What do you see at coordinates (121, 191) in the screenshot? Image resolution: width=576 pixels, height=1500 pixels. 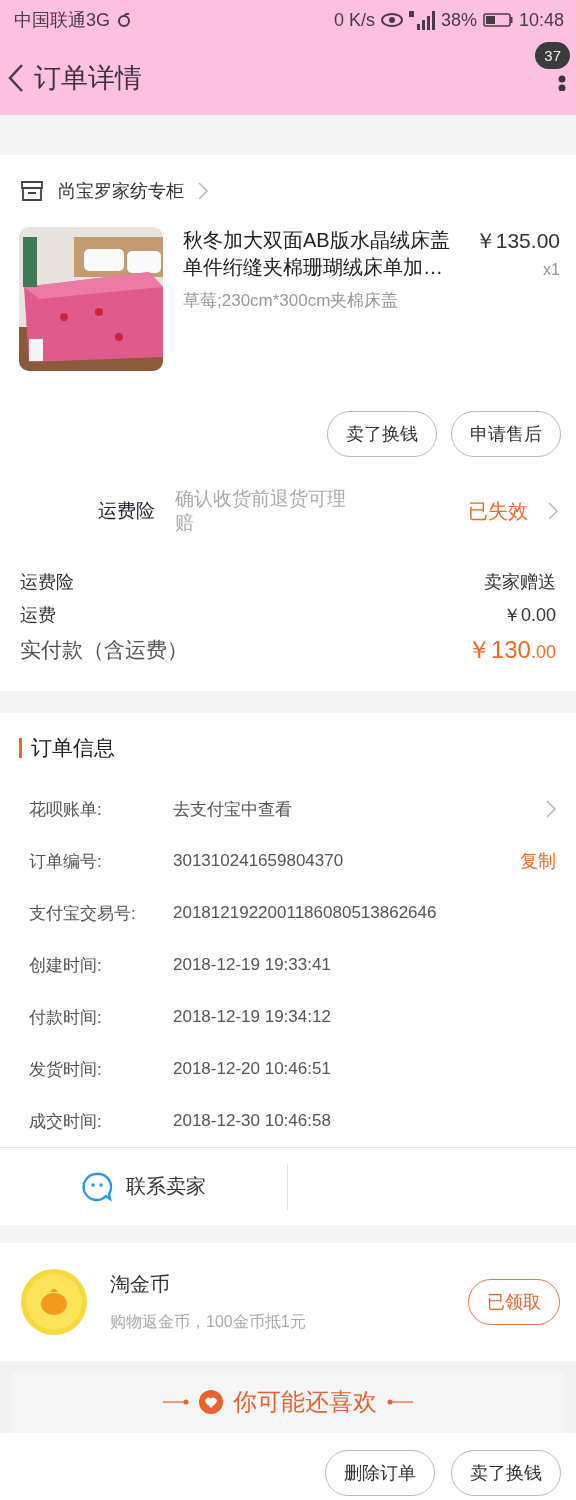 I see `shop-name: 尚宝罗家纺专柜` at bounding box center [121, 191].